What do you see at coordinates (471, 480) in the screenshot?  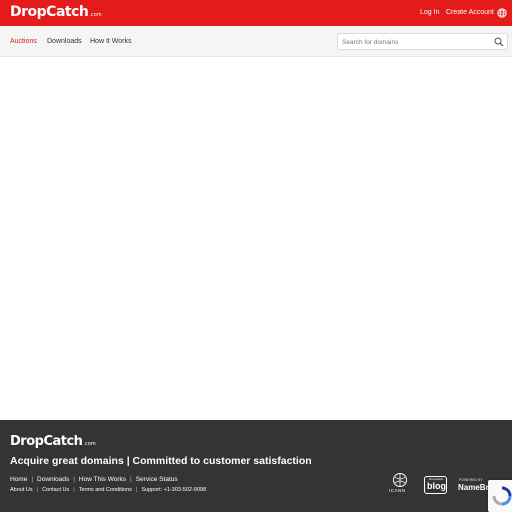 I see `powered-by-label: POWERED BY` at bounding box center [471, 480].